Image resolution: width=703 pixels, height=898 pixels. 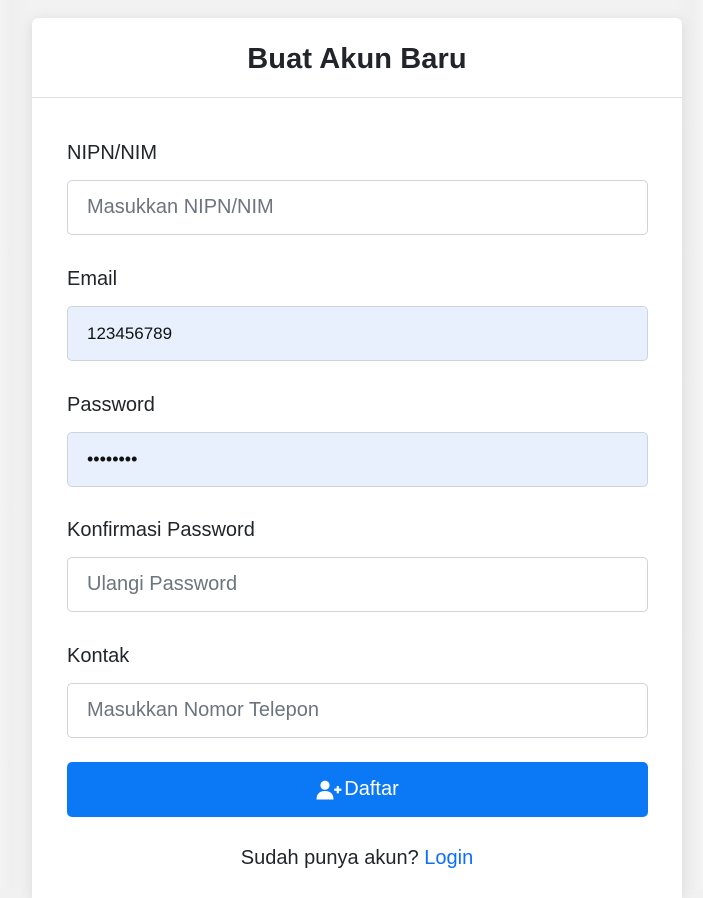 I want to click on register-button: Daftar, so click(x=357, y=789).